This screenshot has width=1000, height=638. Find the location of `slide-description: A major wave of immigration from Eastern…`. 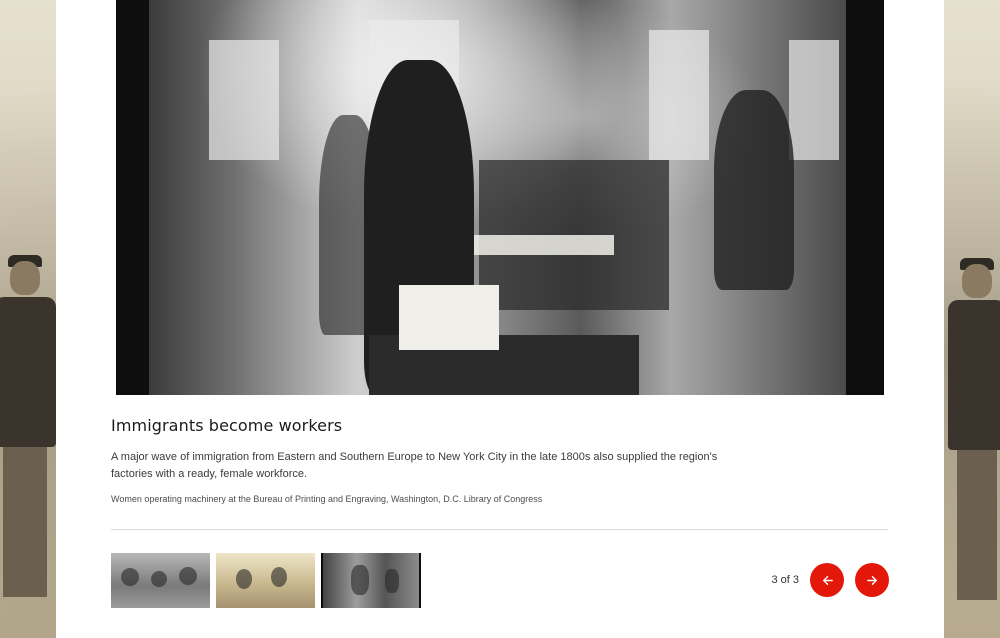

slide-description: A major wave of immigration from Eastern… is located at coordinates (414, 465).